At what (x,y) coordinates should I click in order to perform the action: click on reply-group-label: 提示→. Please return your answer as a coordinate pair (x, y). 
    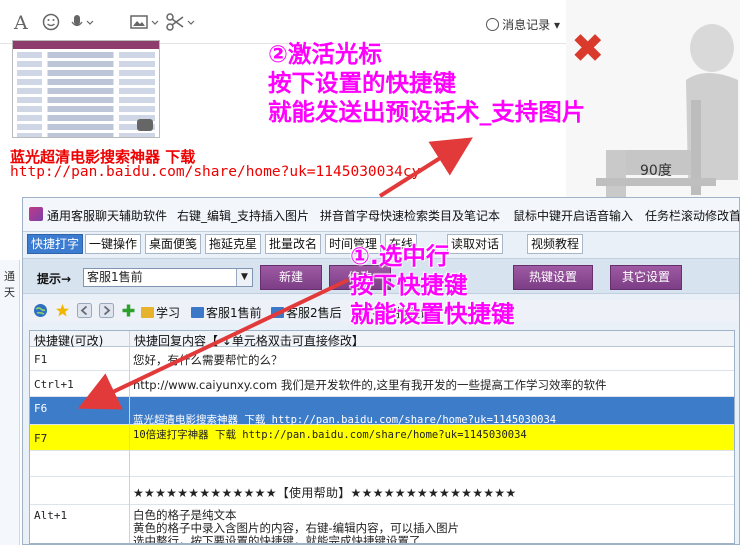
    Looking at the image, I should click on (54, 279).